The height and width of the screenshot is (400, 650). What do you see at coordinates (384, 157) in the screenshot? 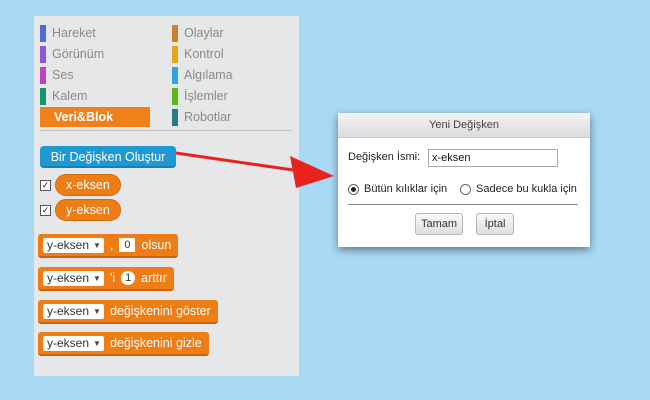
I see `variable-name-label: Değişken İsmi:` at bounding box center [384, 157].